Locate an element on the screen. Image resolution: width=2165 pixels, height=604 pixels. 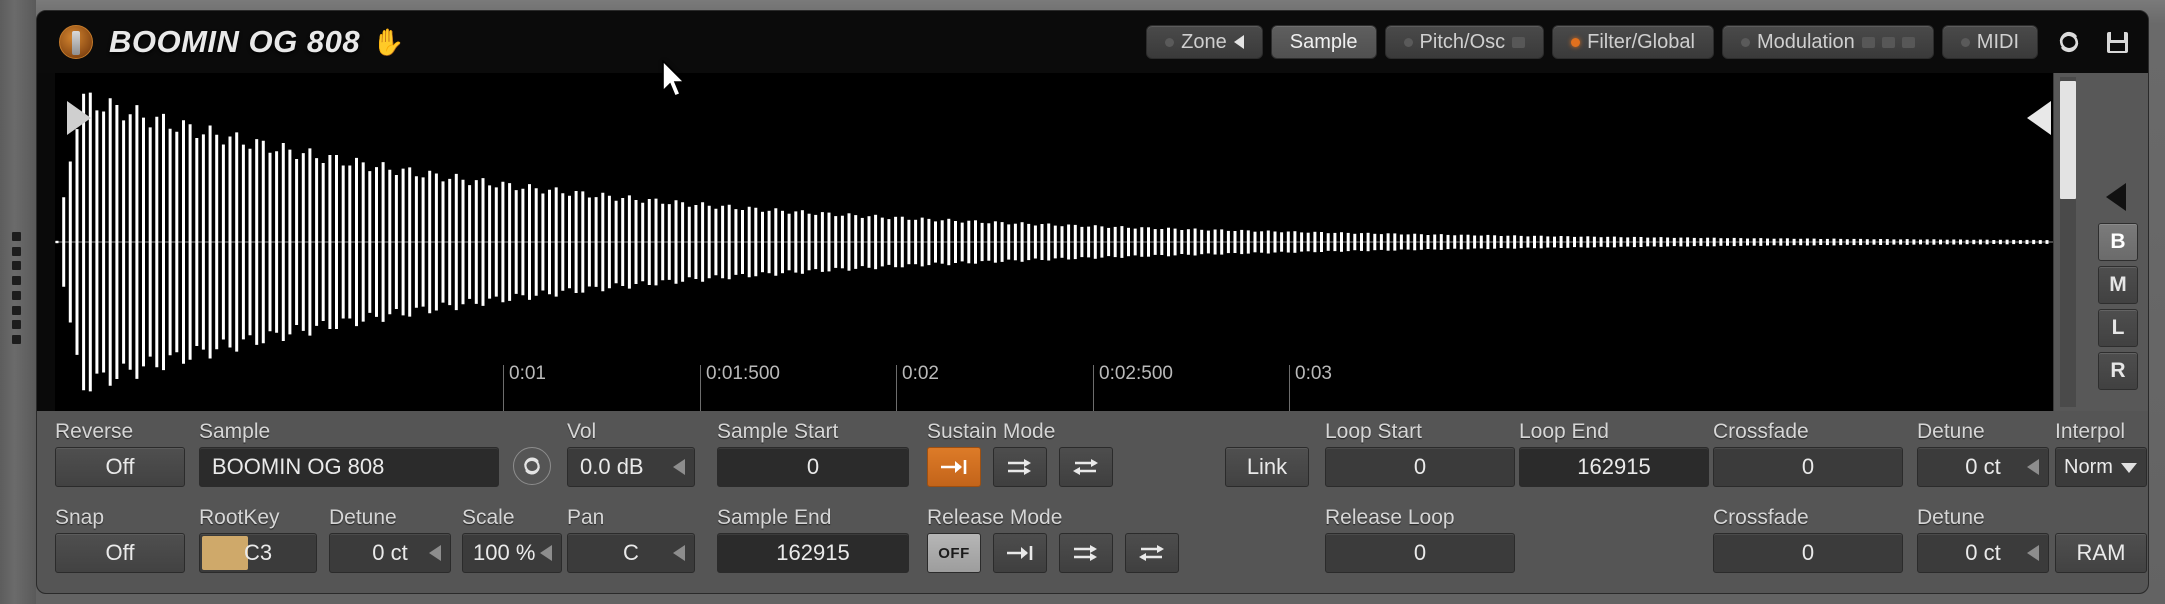
release-mode-label: Release Mode is located at coordinates (995, 517).